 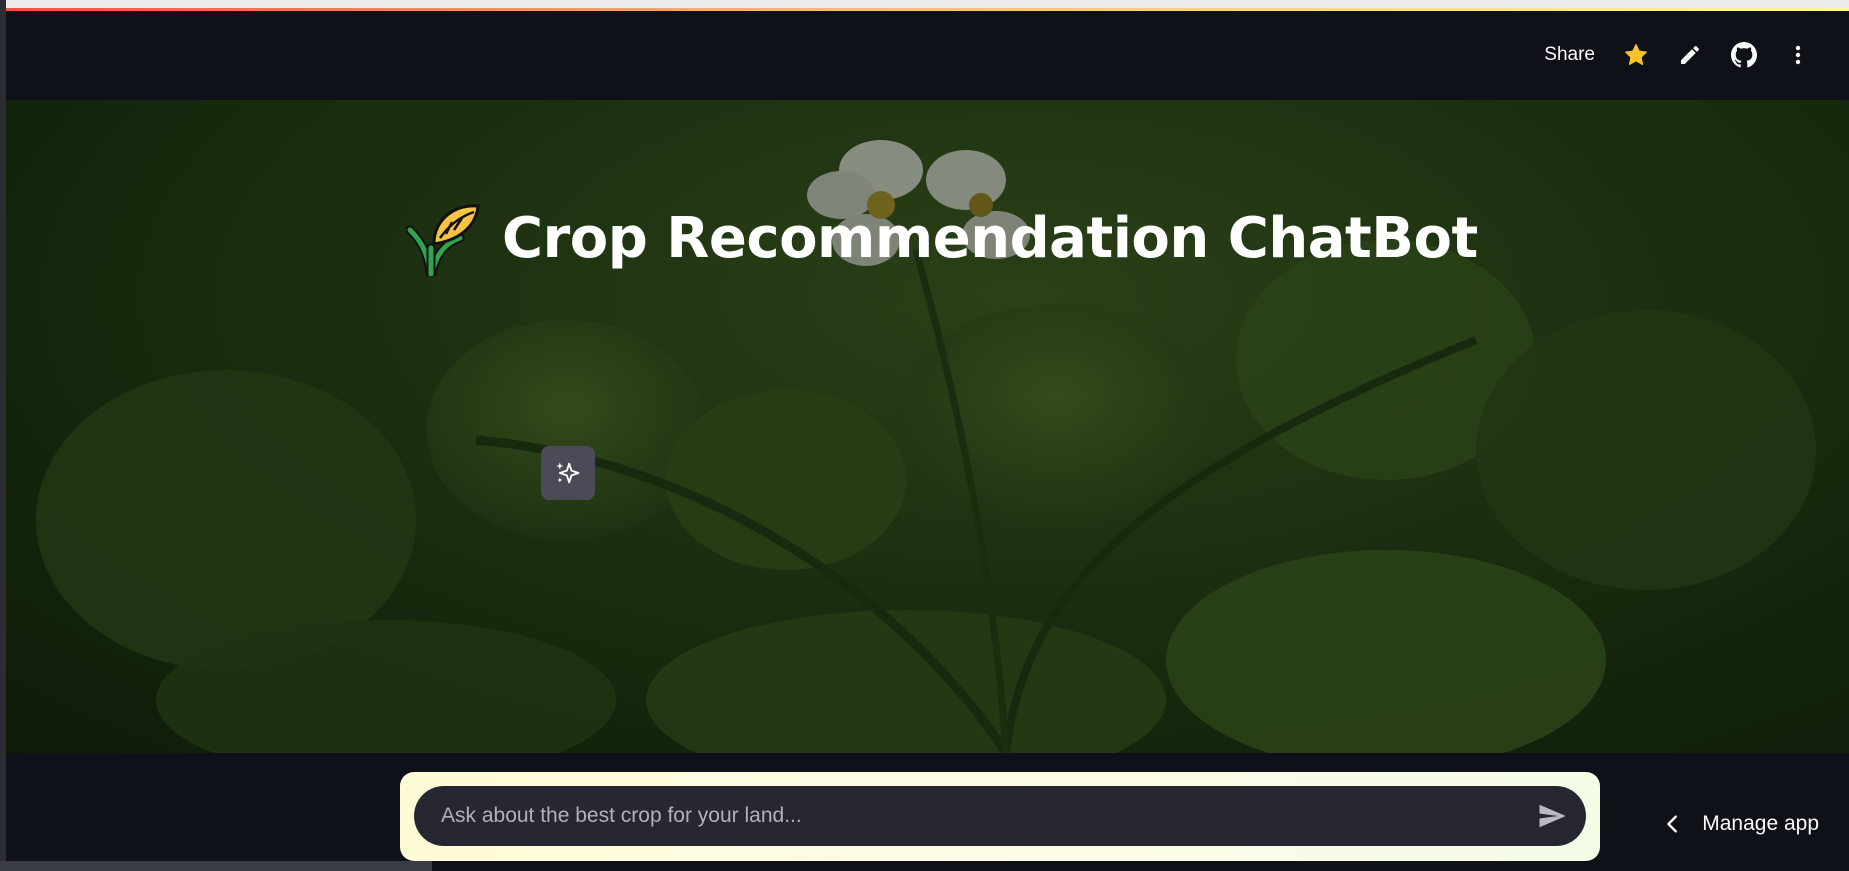 I want to click on horizontal-scrollbar, so click(x=216, y=866).